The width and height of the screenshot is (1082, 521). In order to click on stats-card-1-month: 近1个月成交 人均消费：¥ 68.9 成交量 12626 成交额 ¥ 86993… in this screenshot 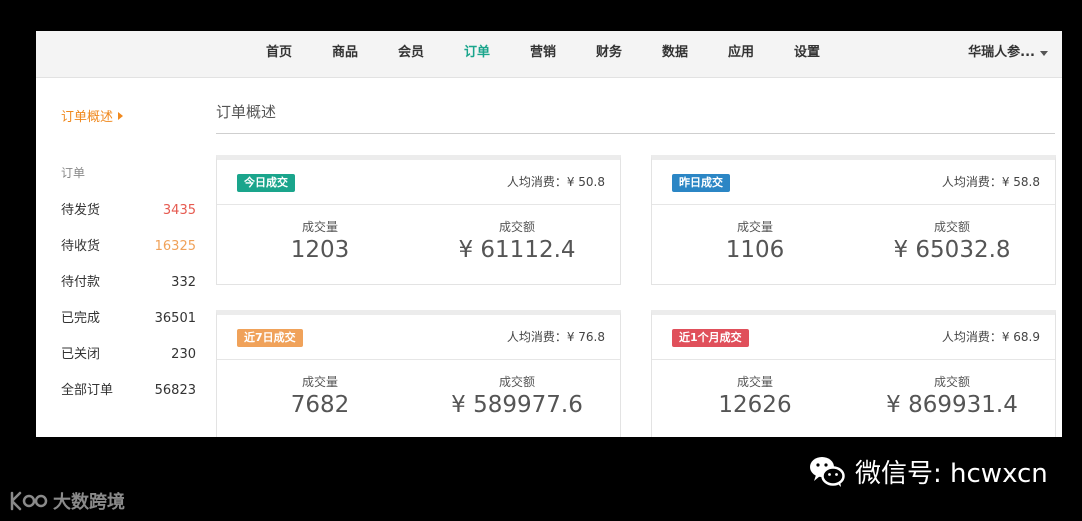, I will do `click(853, 373)`.